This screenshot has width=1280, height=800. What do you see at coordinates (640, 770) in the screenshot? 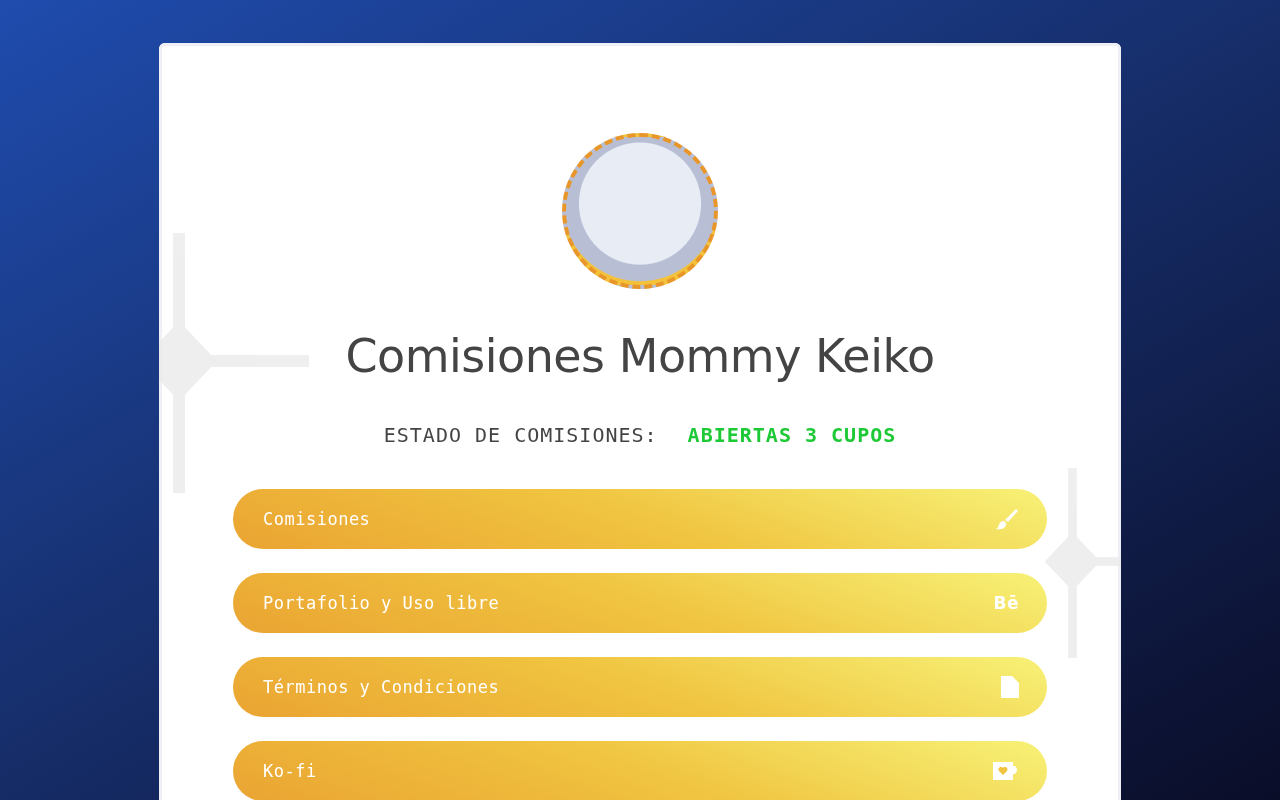
I see `link-button: Ko-fi` at bounding box center [640, 770].